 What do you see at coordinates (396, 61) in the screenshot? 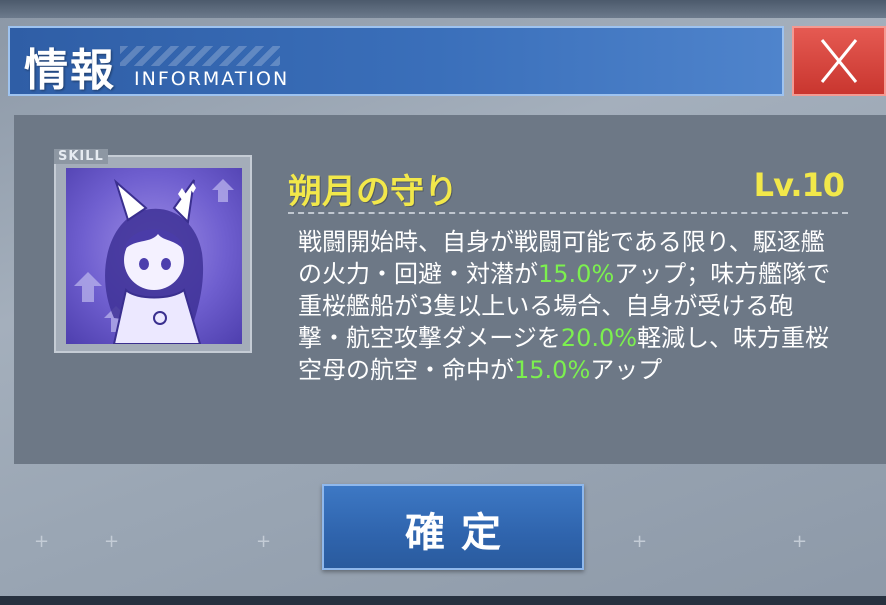
I see `dialog-header: 情報 INFORMATION` at bounding box center [396, 61].